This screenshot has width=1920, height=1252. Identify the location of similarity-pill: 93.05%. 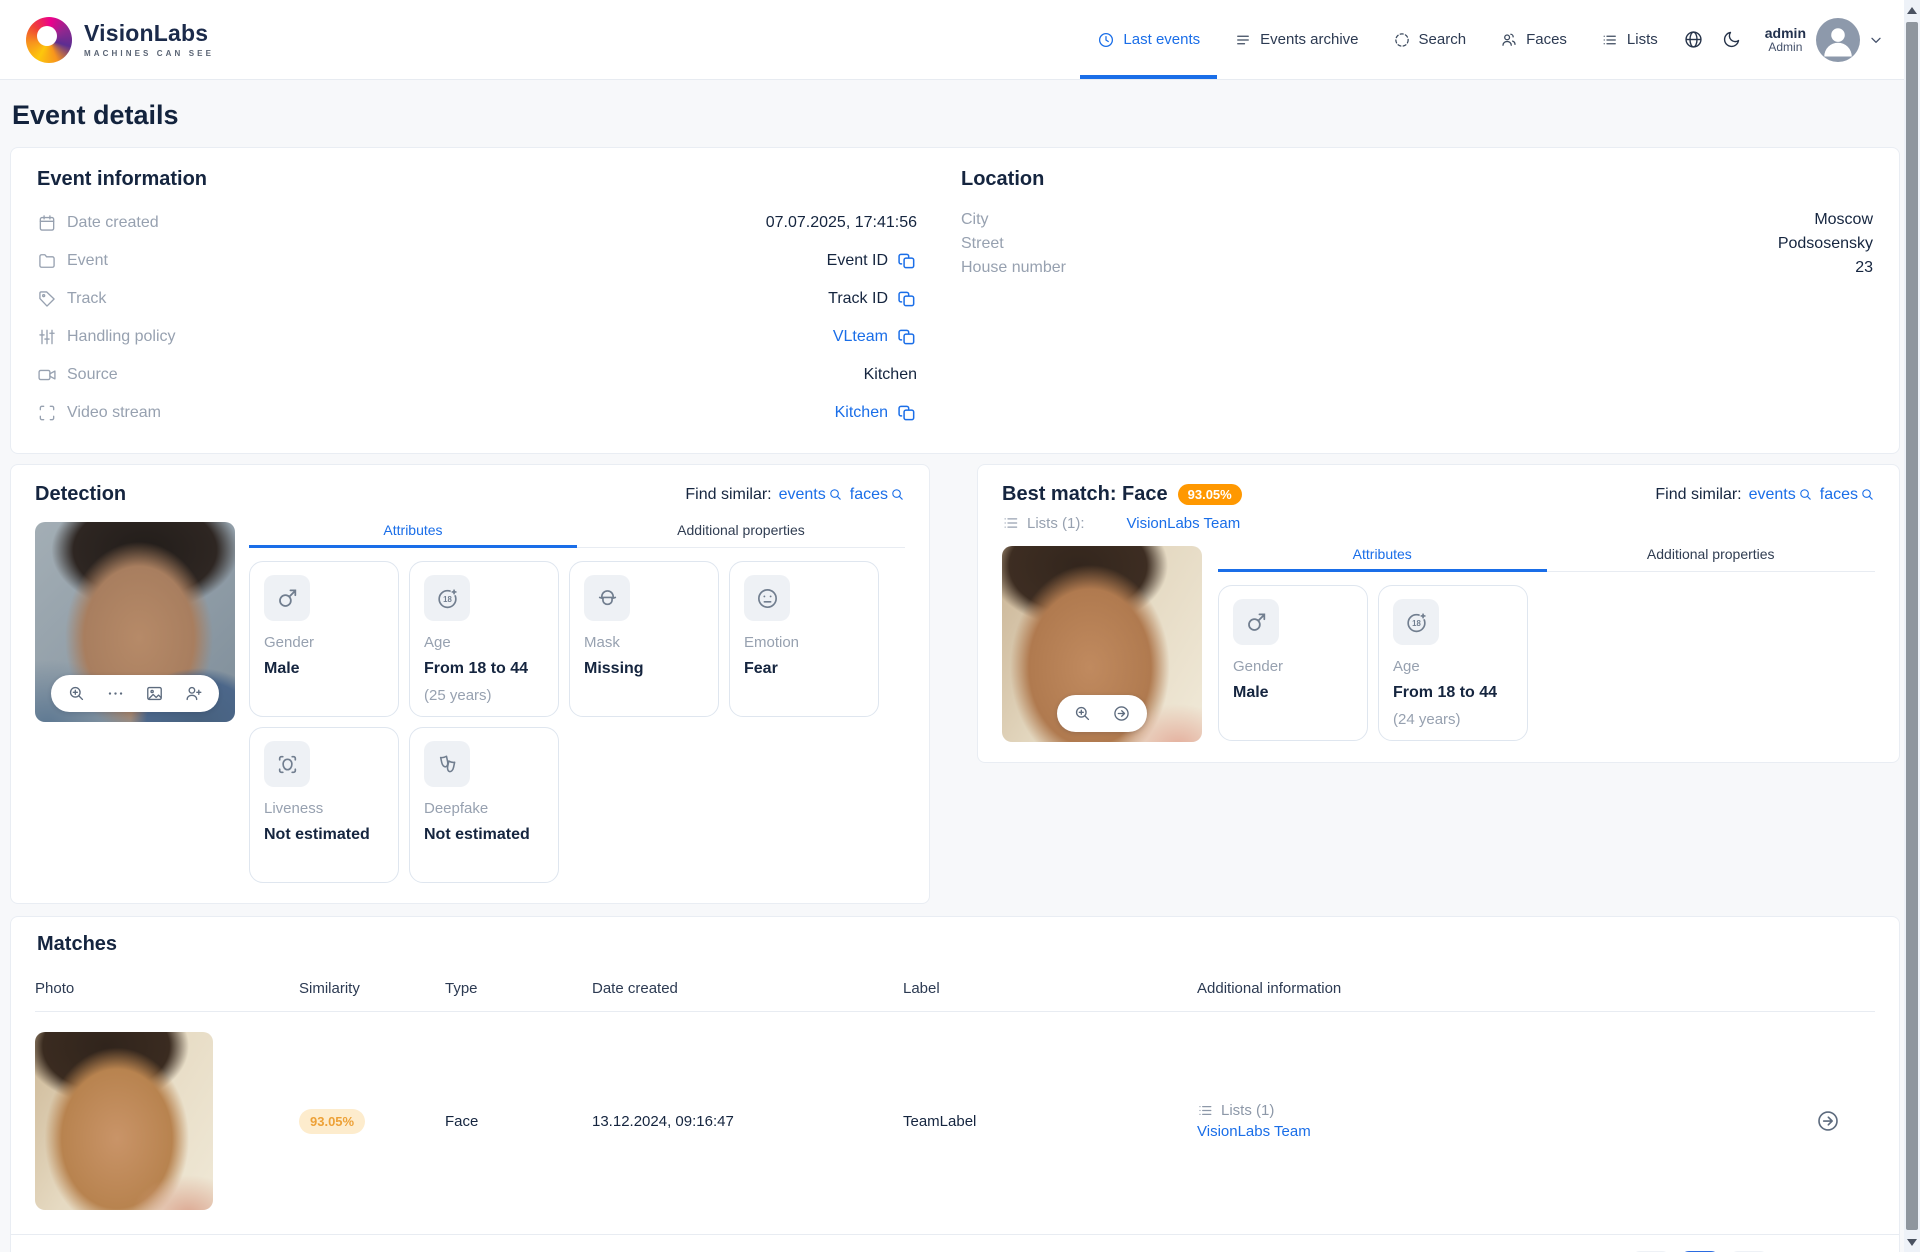
(332, 1121).